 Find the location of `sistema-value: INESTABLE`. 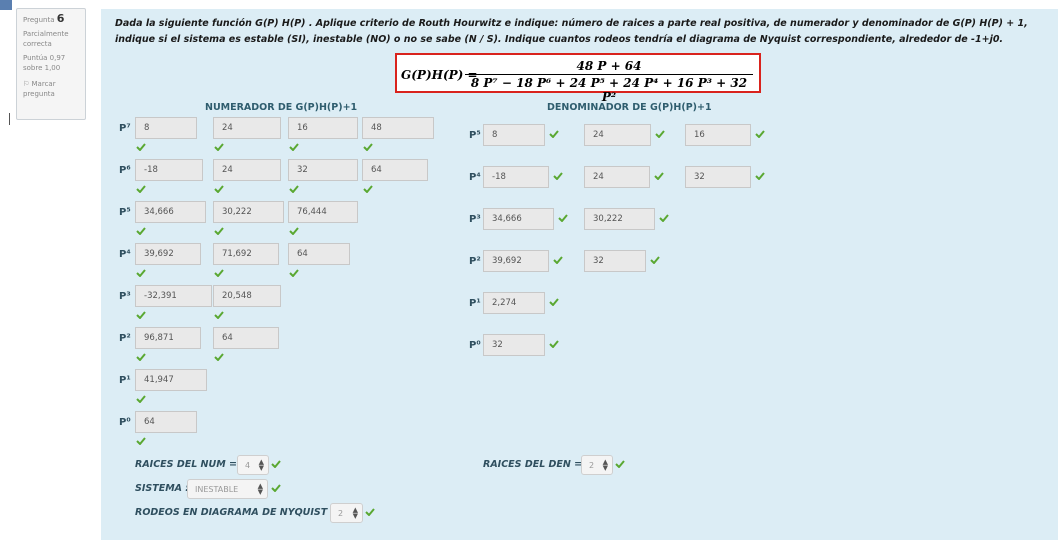

sistema-value: INESTABLE is located at coordinates (217, 489).